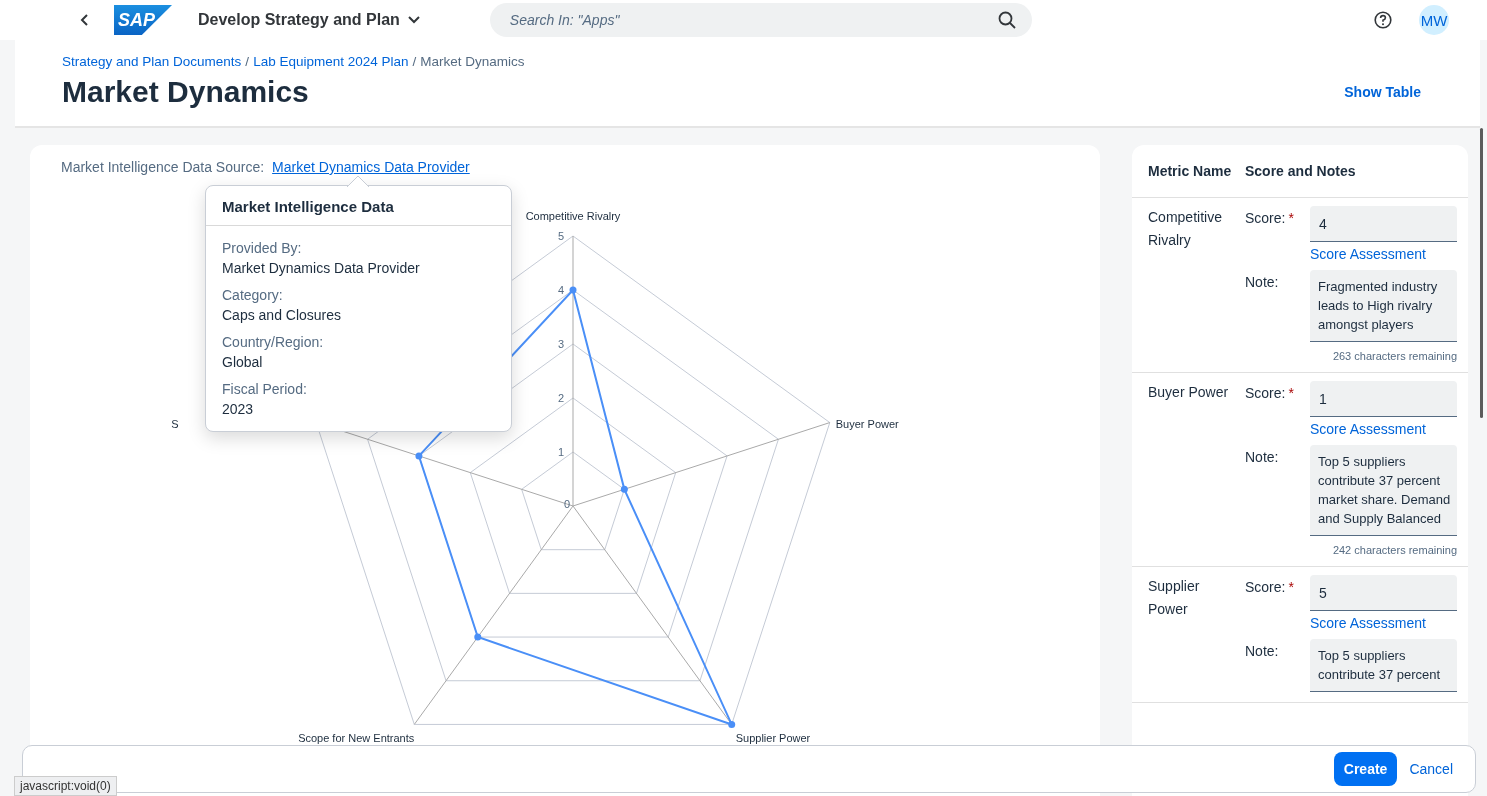 This screenshot has width=1487, height=796. What do you see at coordinates (185, 92) in the screenshot?
I see `page-title: Market Dynamics` at bounding box center [185, 92].